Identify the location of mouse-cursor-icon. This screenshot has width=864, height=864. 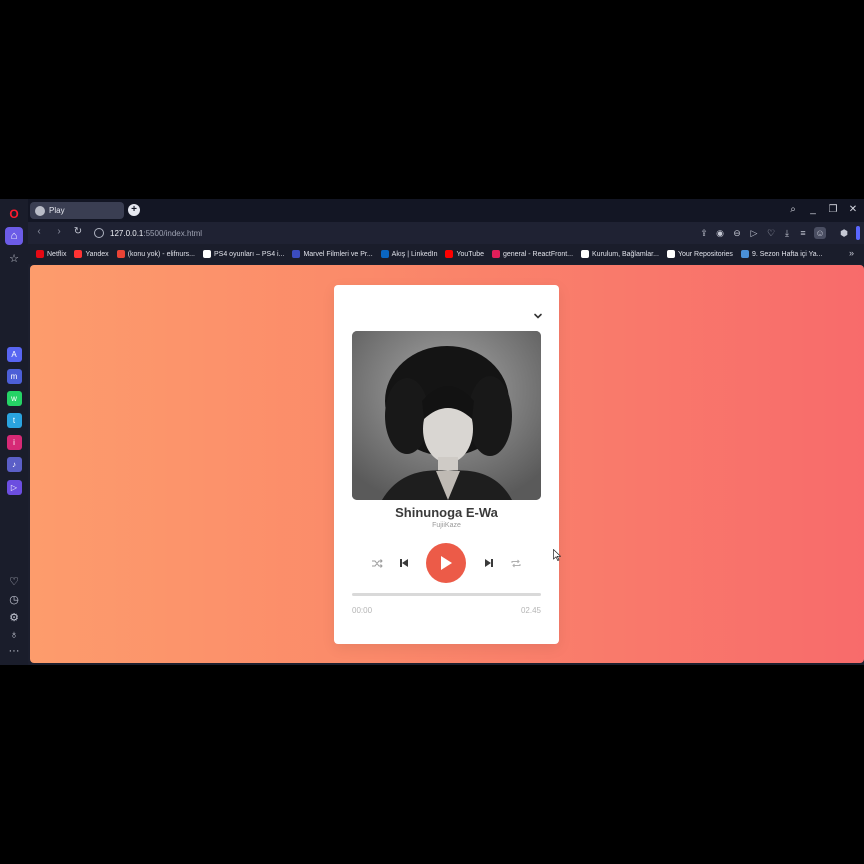
(557, 555).